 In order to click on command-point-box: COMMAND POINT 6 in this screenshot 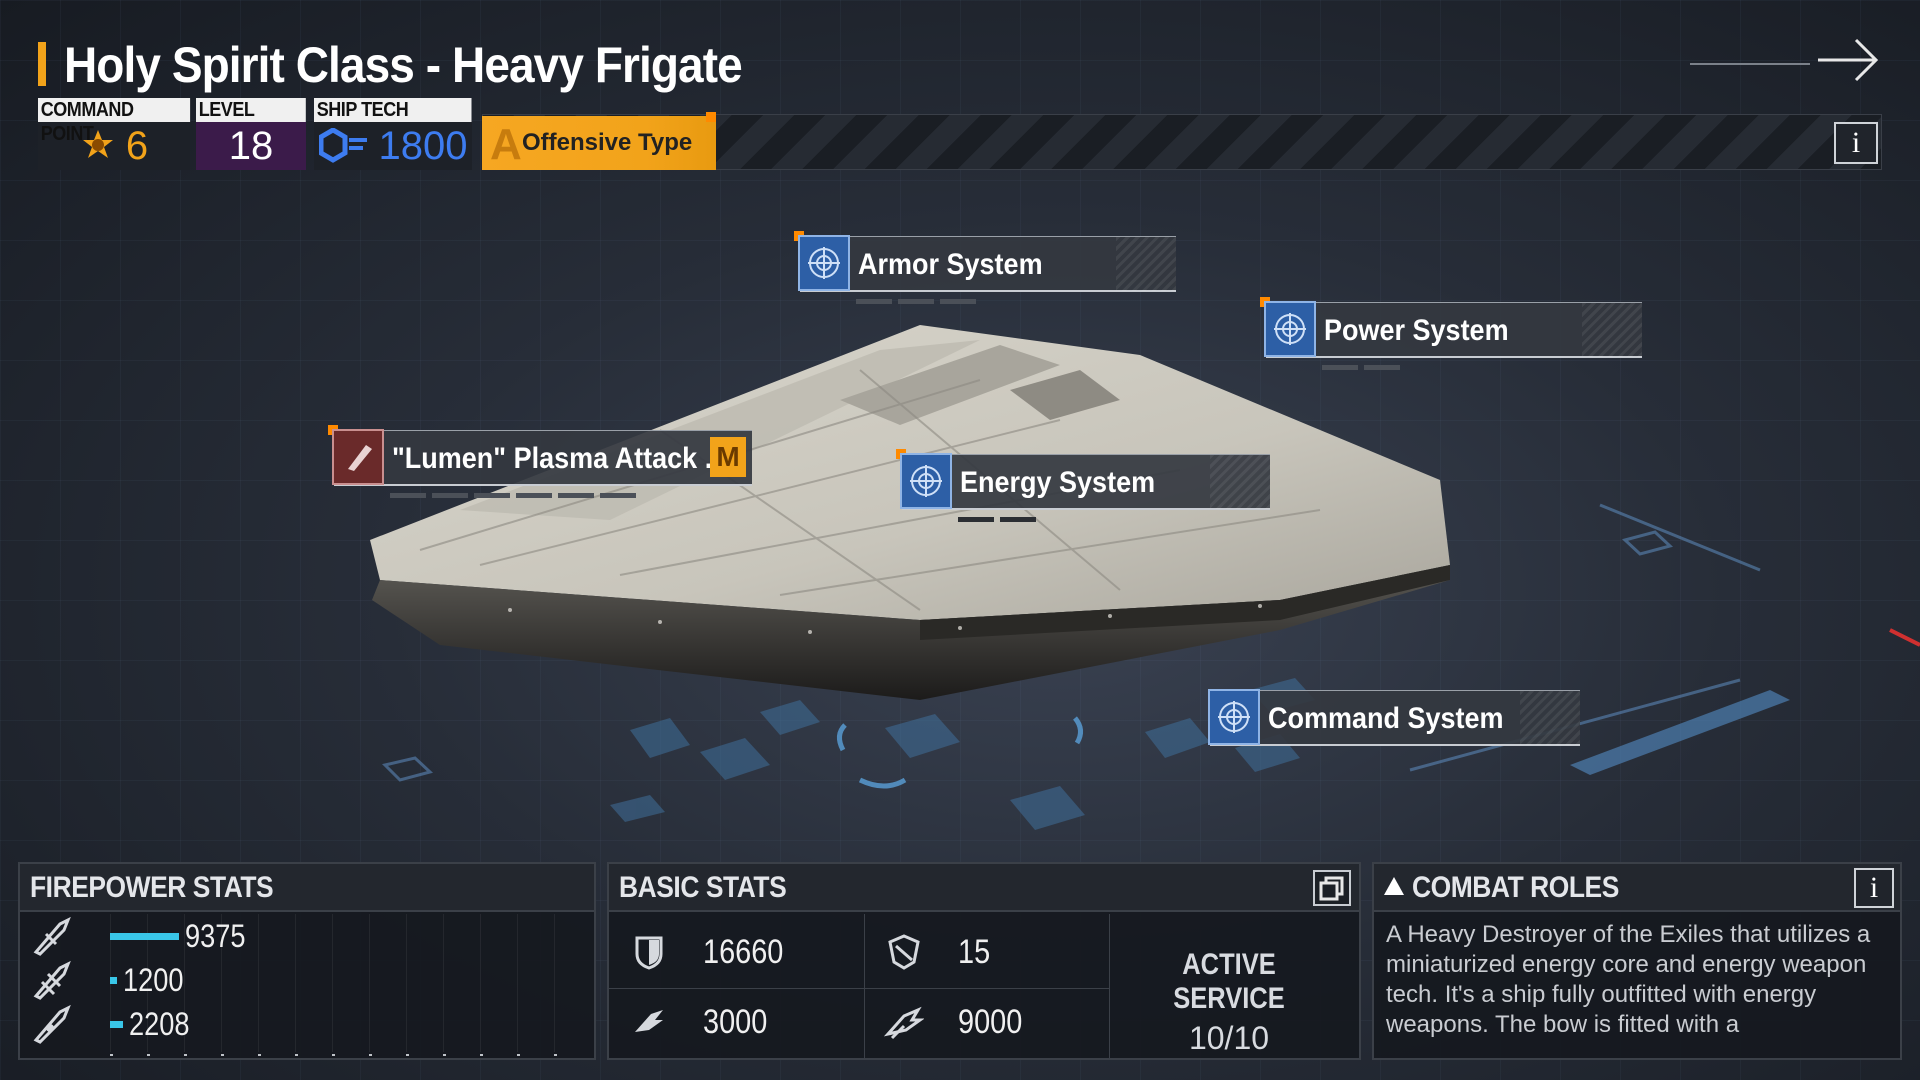, I will do `click(114, 135)`.